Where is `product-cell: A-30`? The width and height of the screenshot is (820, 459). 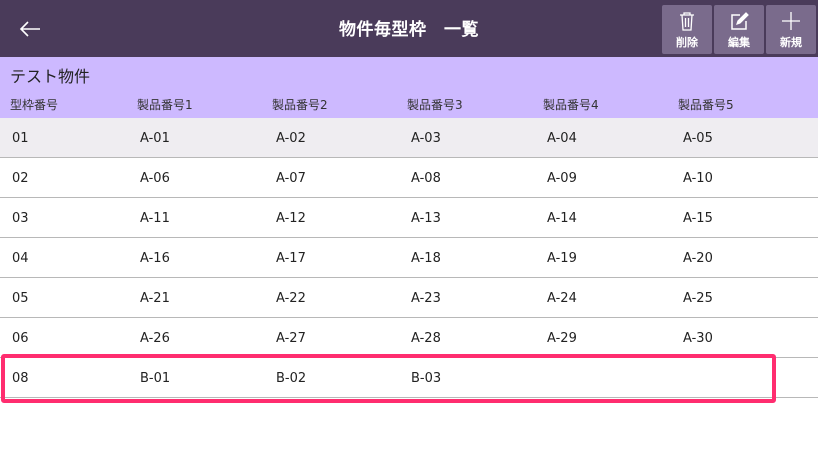 product-cell: A-30 is located at coordinates (698, 338).